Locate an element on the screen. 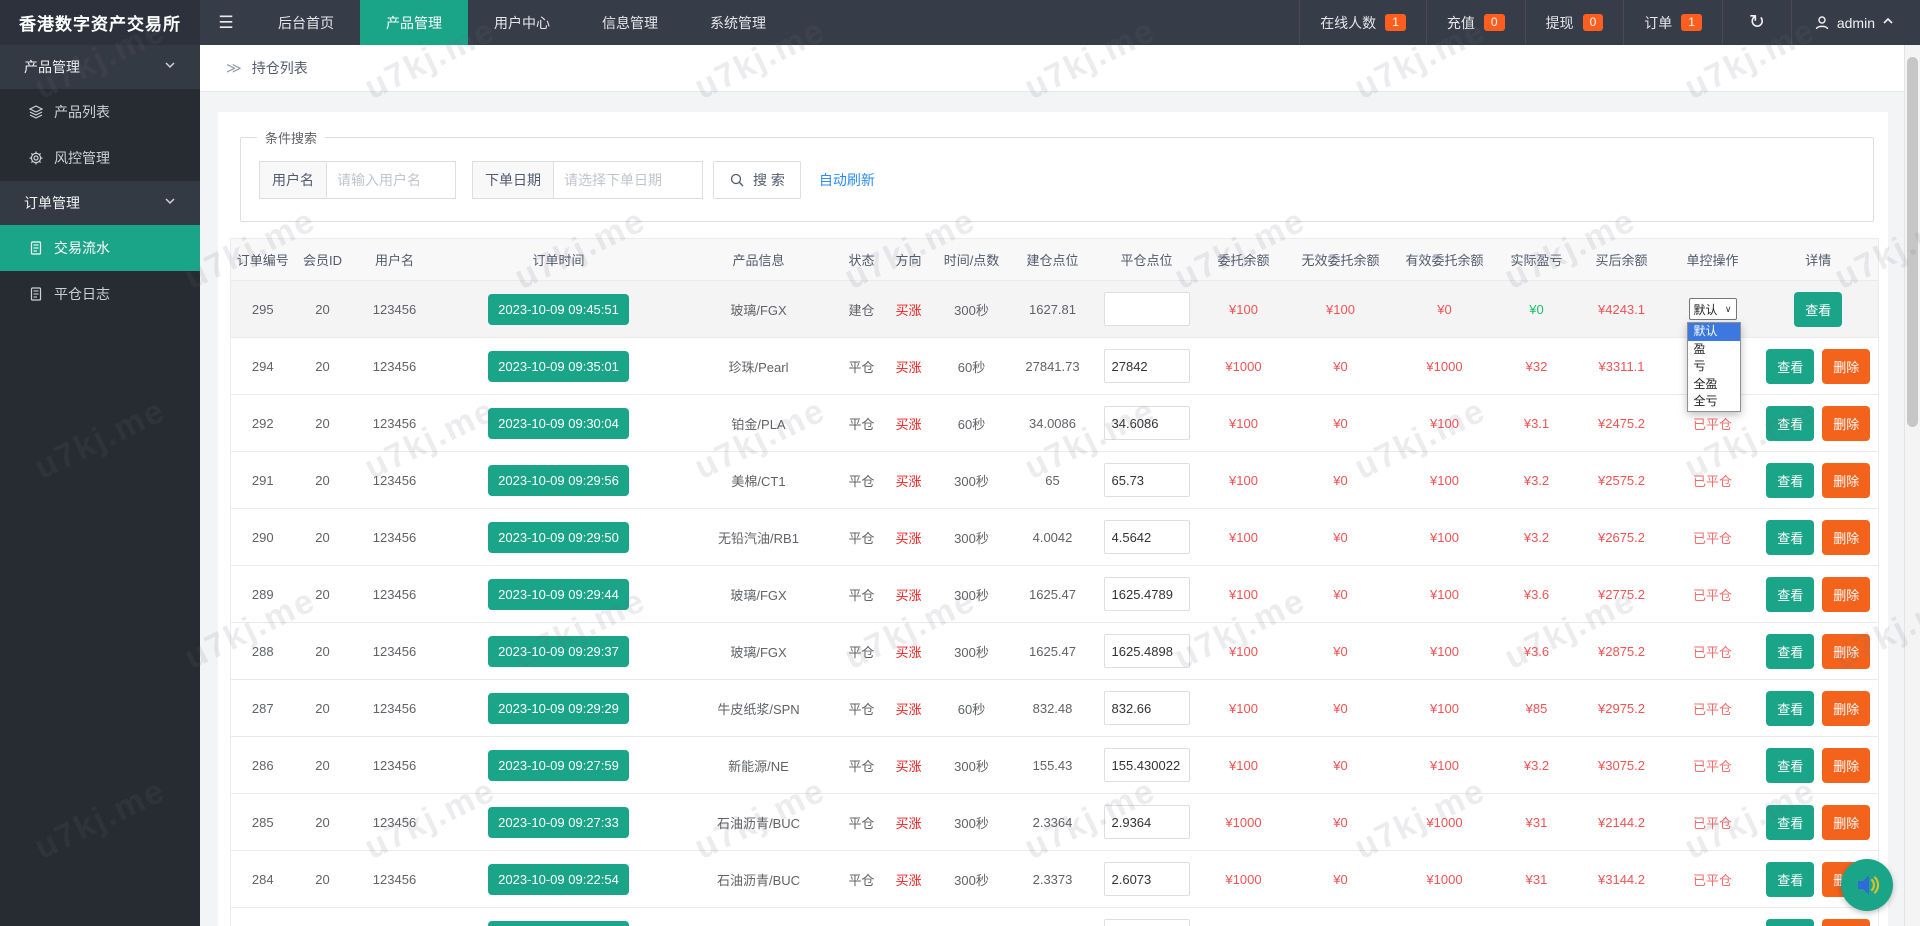 Image resolution: width=1920 pixels, height=926 pixels. order-time-button: 2023-10-09 09:30:04 is located at coordinates (558, 423).